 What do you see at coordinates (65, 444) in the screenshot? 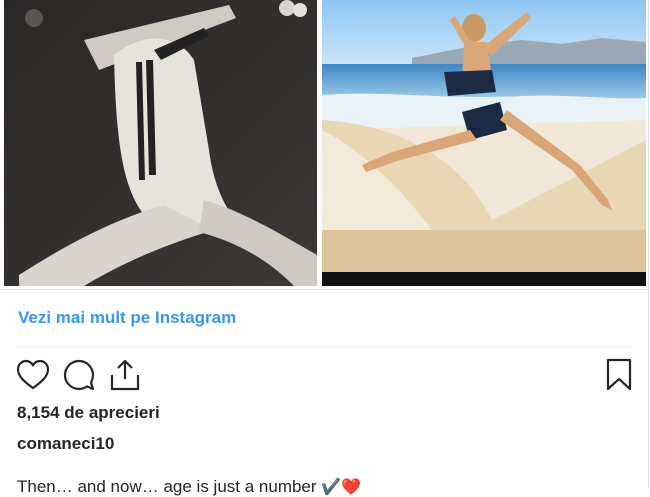
I see `post-username: comaneci10` at bounding box center [65, 444].